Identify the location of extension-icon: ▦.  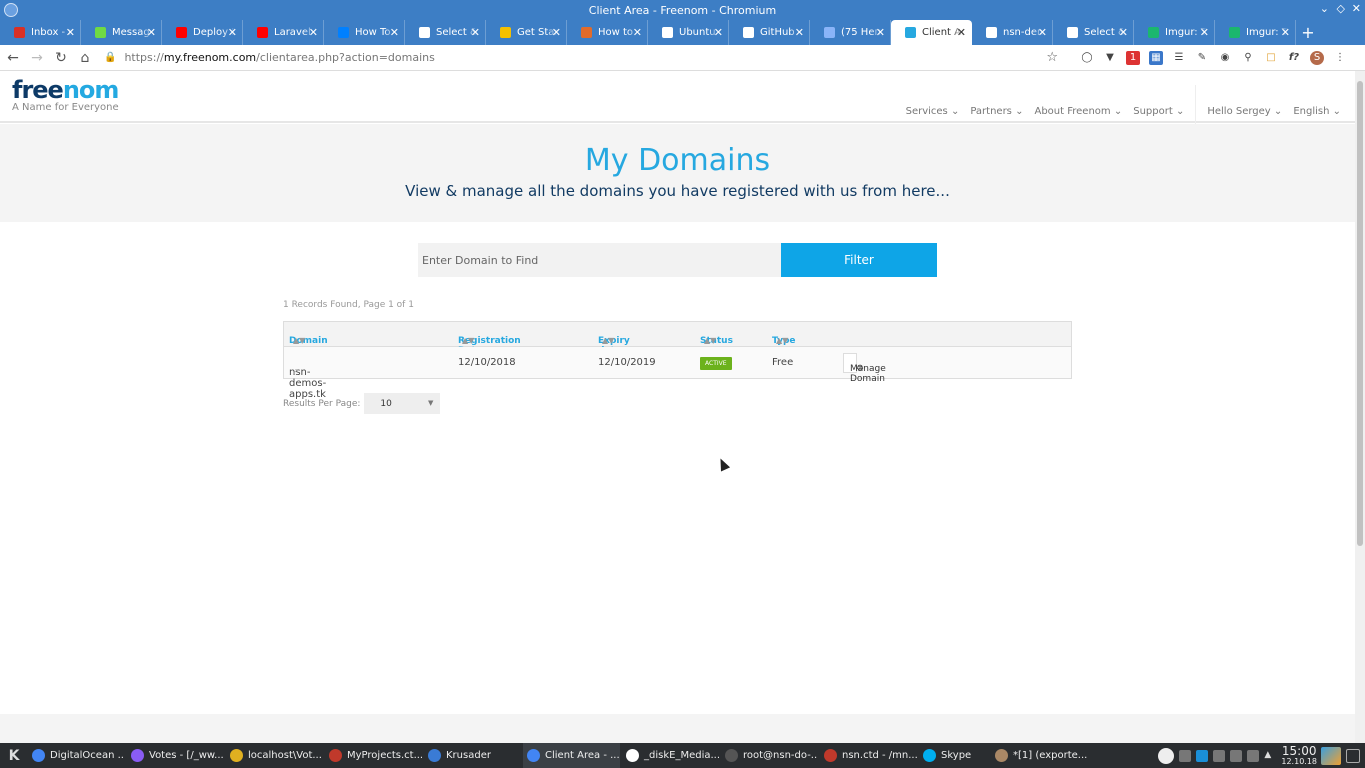
(1156, 57).